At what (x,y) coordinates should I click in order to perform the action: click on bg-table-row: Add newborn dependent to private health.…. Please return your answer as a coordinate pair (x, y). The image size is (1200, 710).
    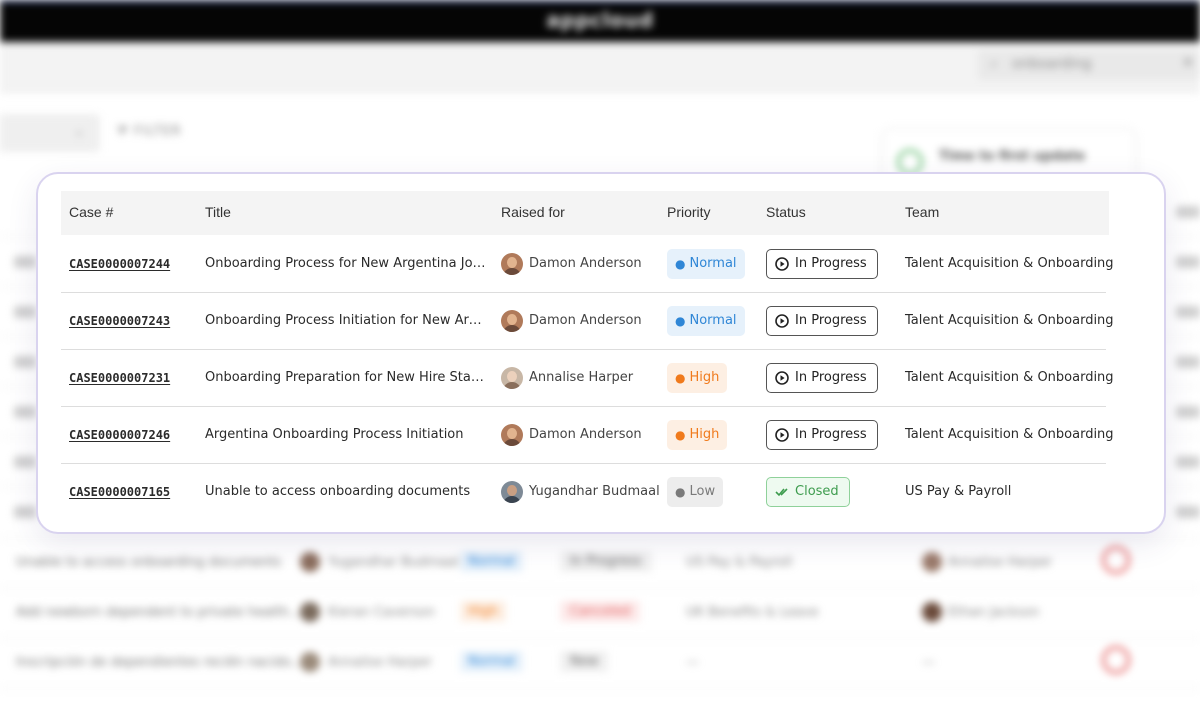
    Looking at the image, I should click on (600, 613).